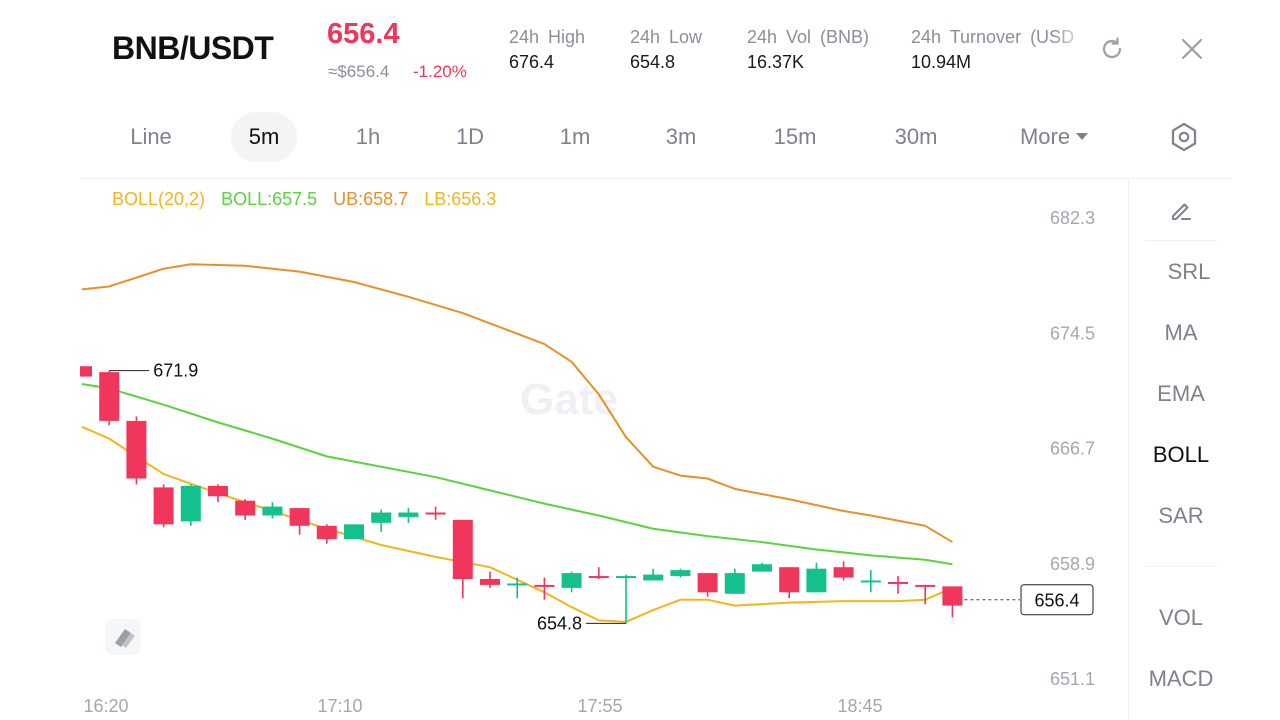  Describe the element at coordinates (1112, 49) in the screenshot. I see `refresh-icon` at that location.